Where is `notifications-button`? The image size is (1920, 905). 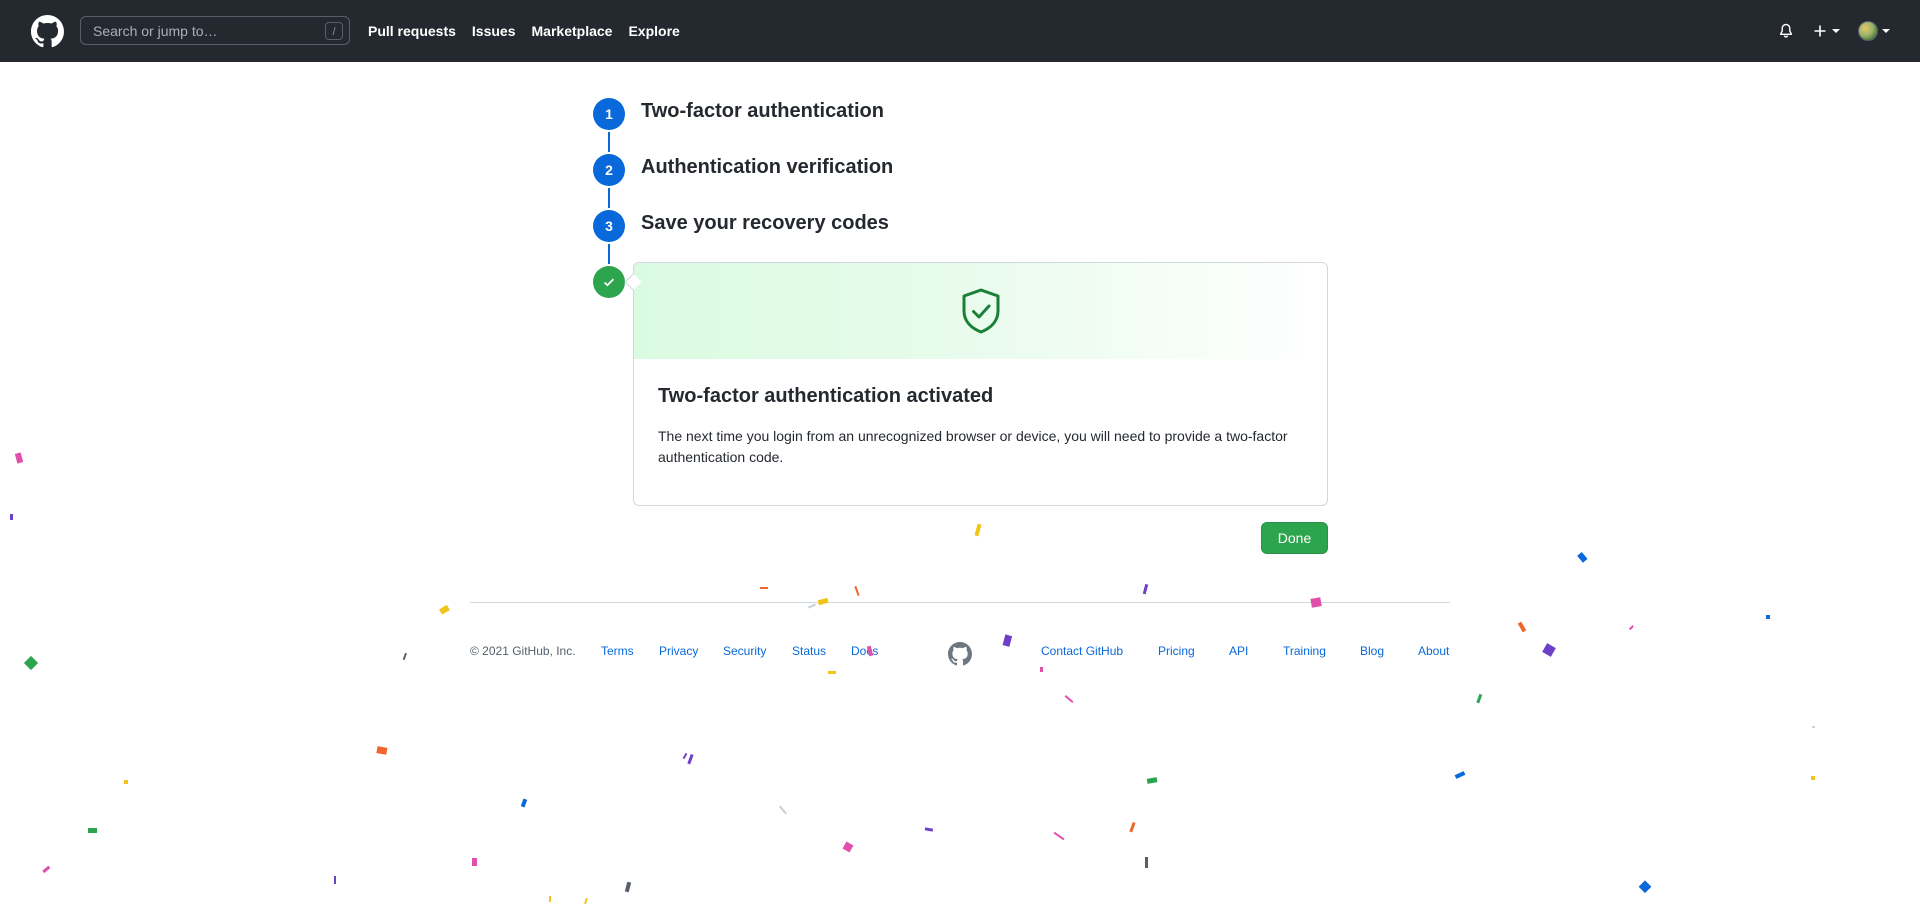
notifications-button is located at coordinates (1786, 31).